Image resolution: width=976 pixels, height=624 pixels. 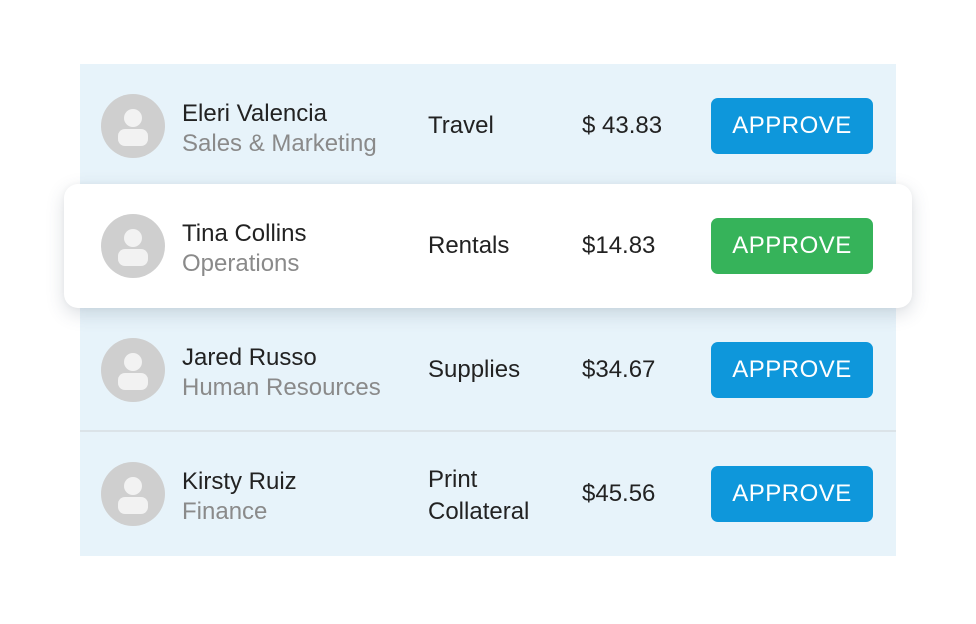 I want to click on expense-amount: $14.83, so click(x=619, y=245).